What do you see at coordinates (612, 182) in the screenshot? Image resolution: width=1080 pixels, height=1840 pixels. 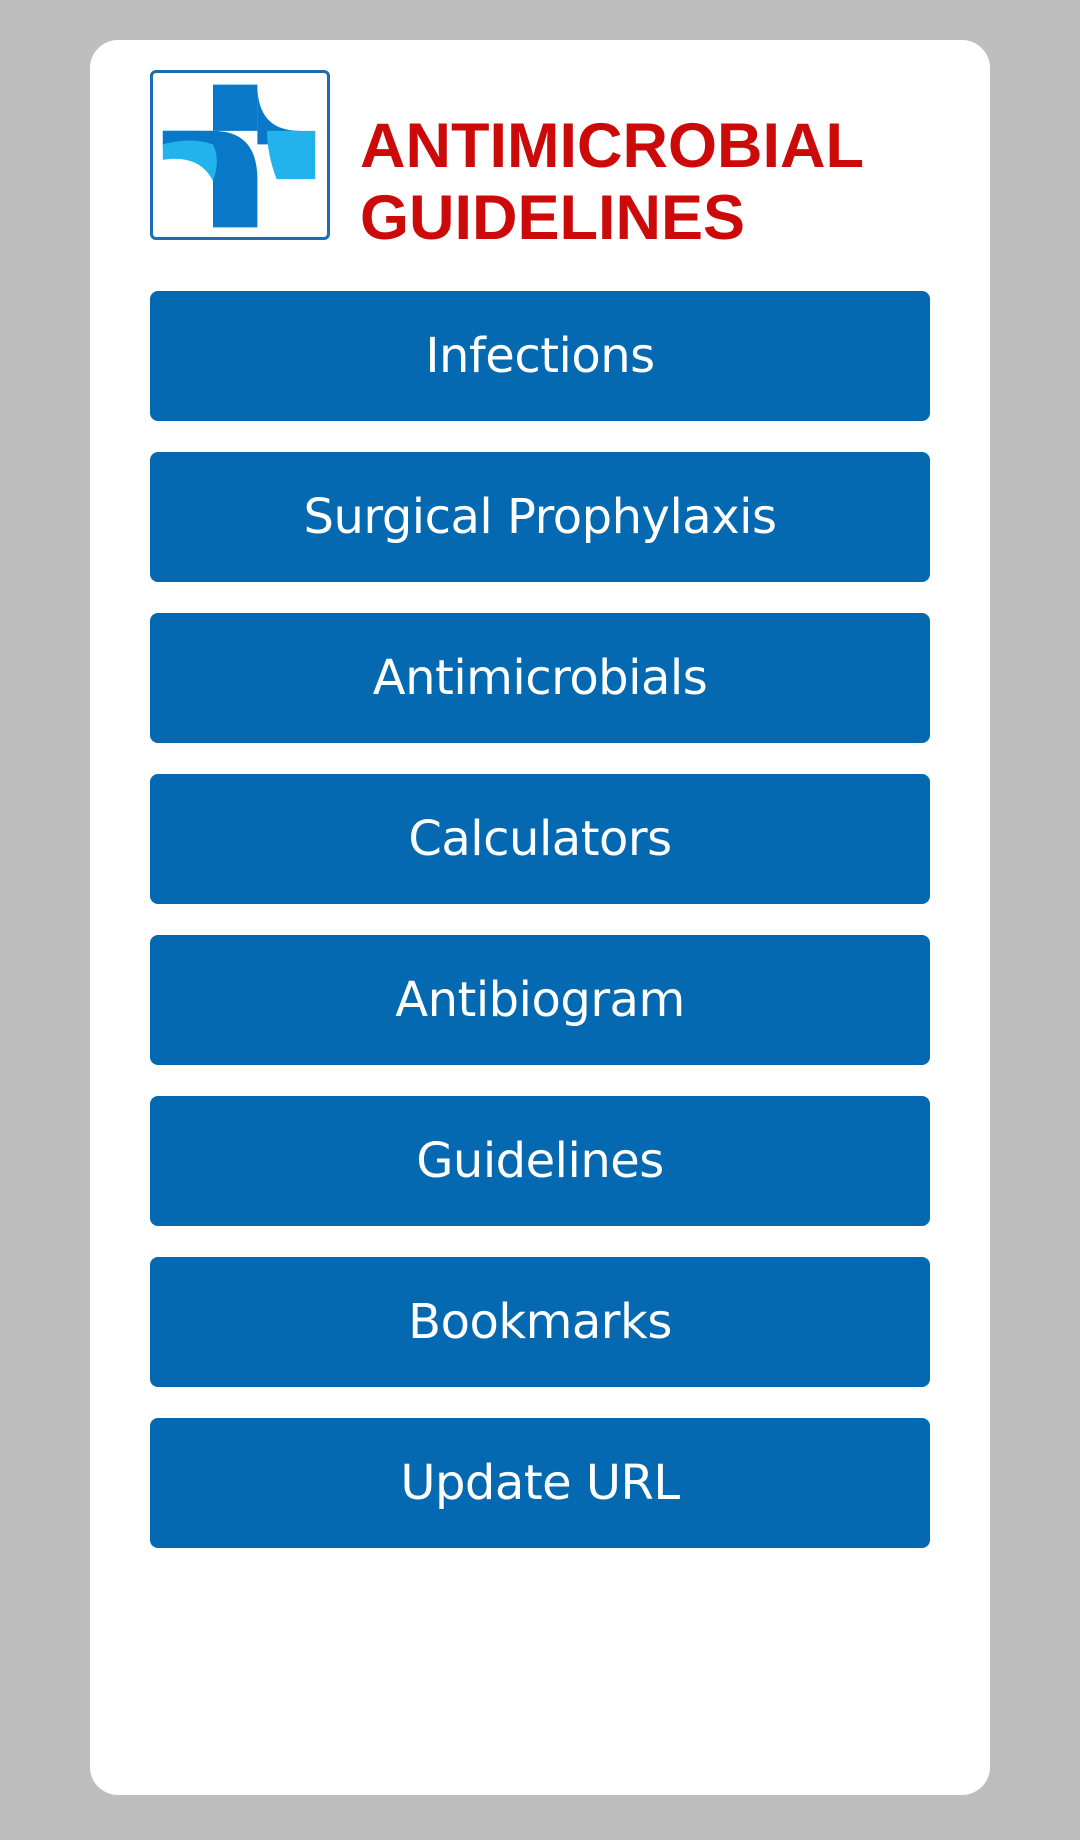 I see `app-title: ANTIMICROBIAL GUIDELINES` at bounding box center [612, 182].